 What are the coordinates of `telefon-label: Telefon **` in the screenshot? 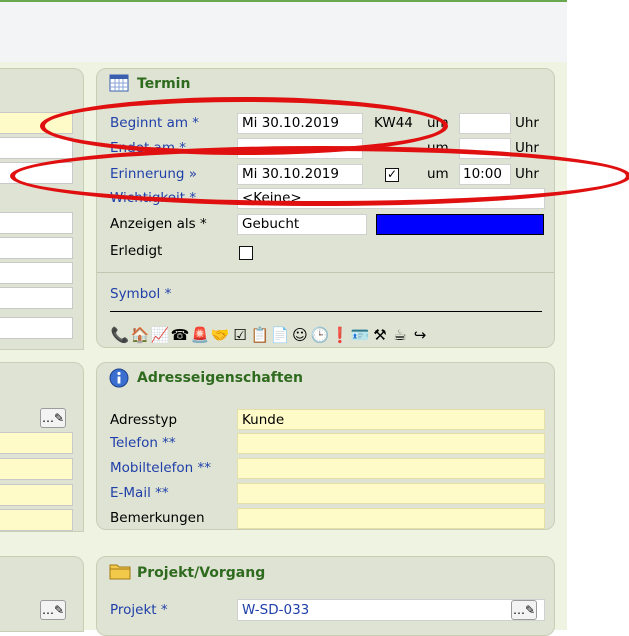 It's located at (143, 443).